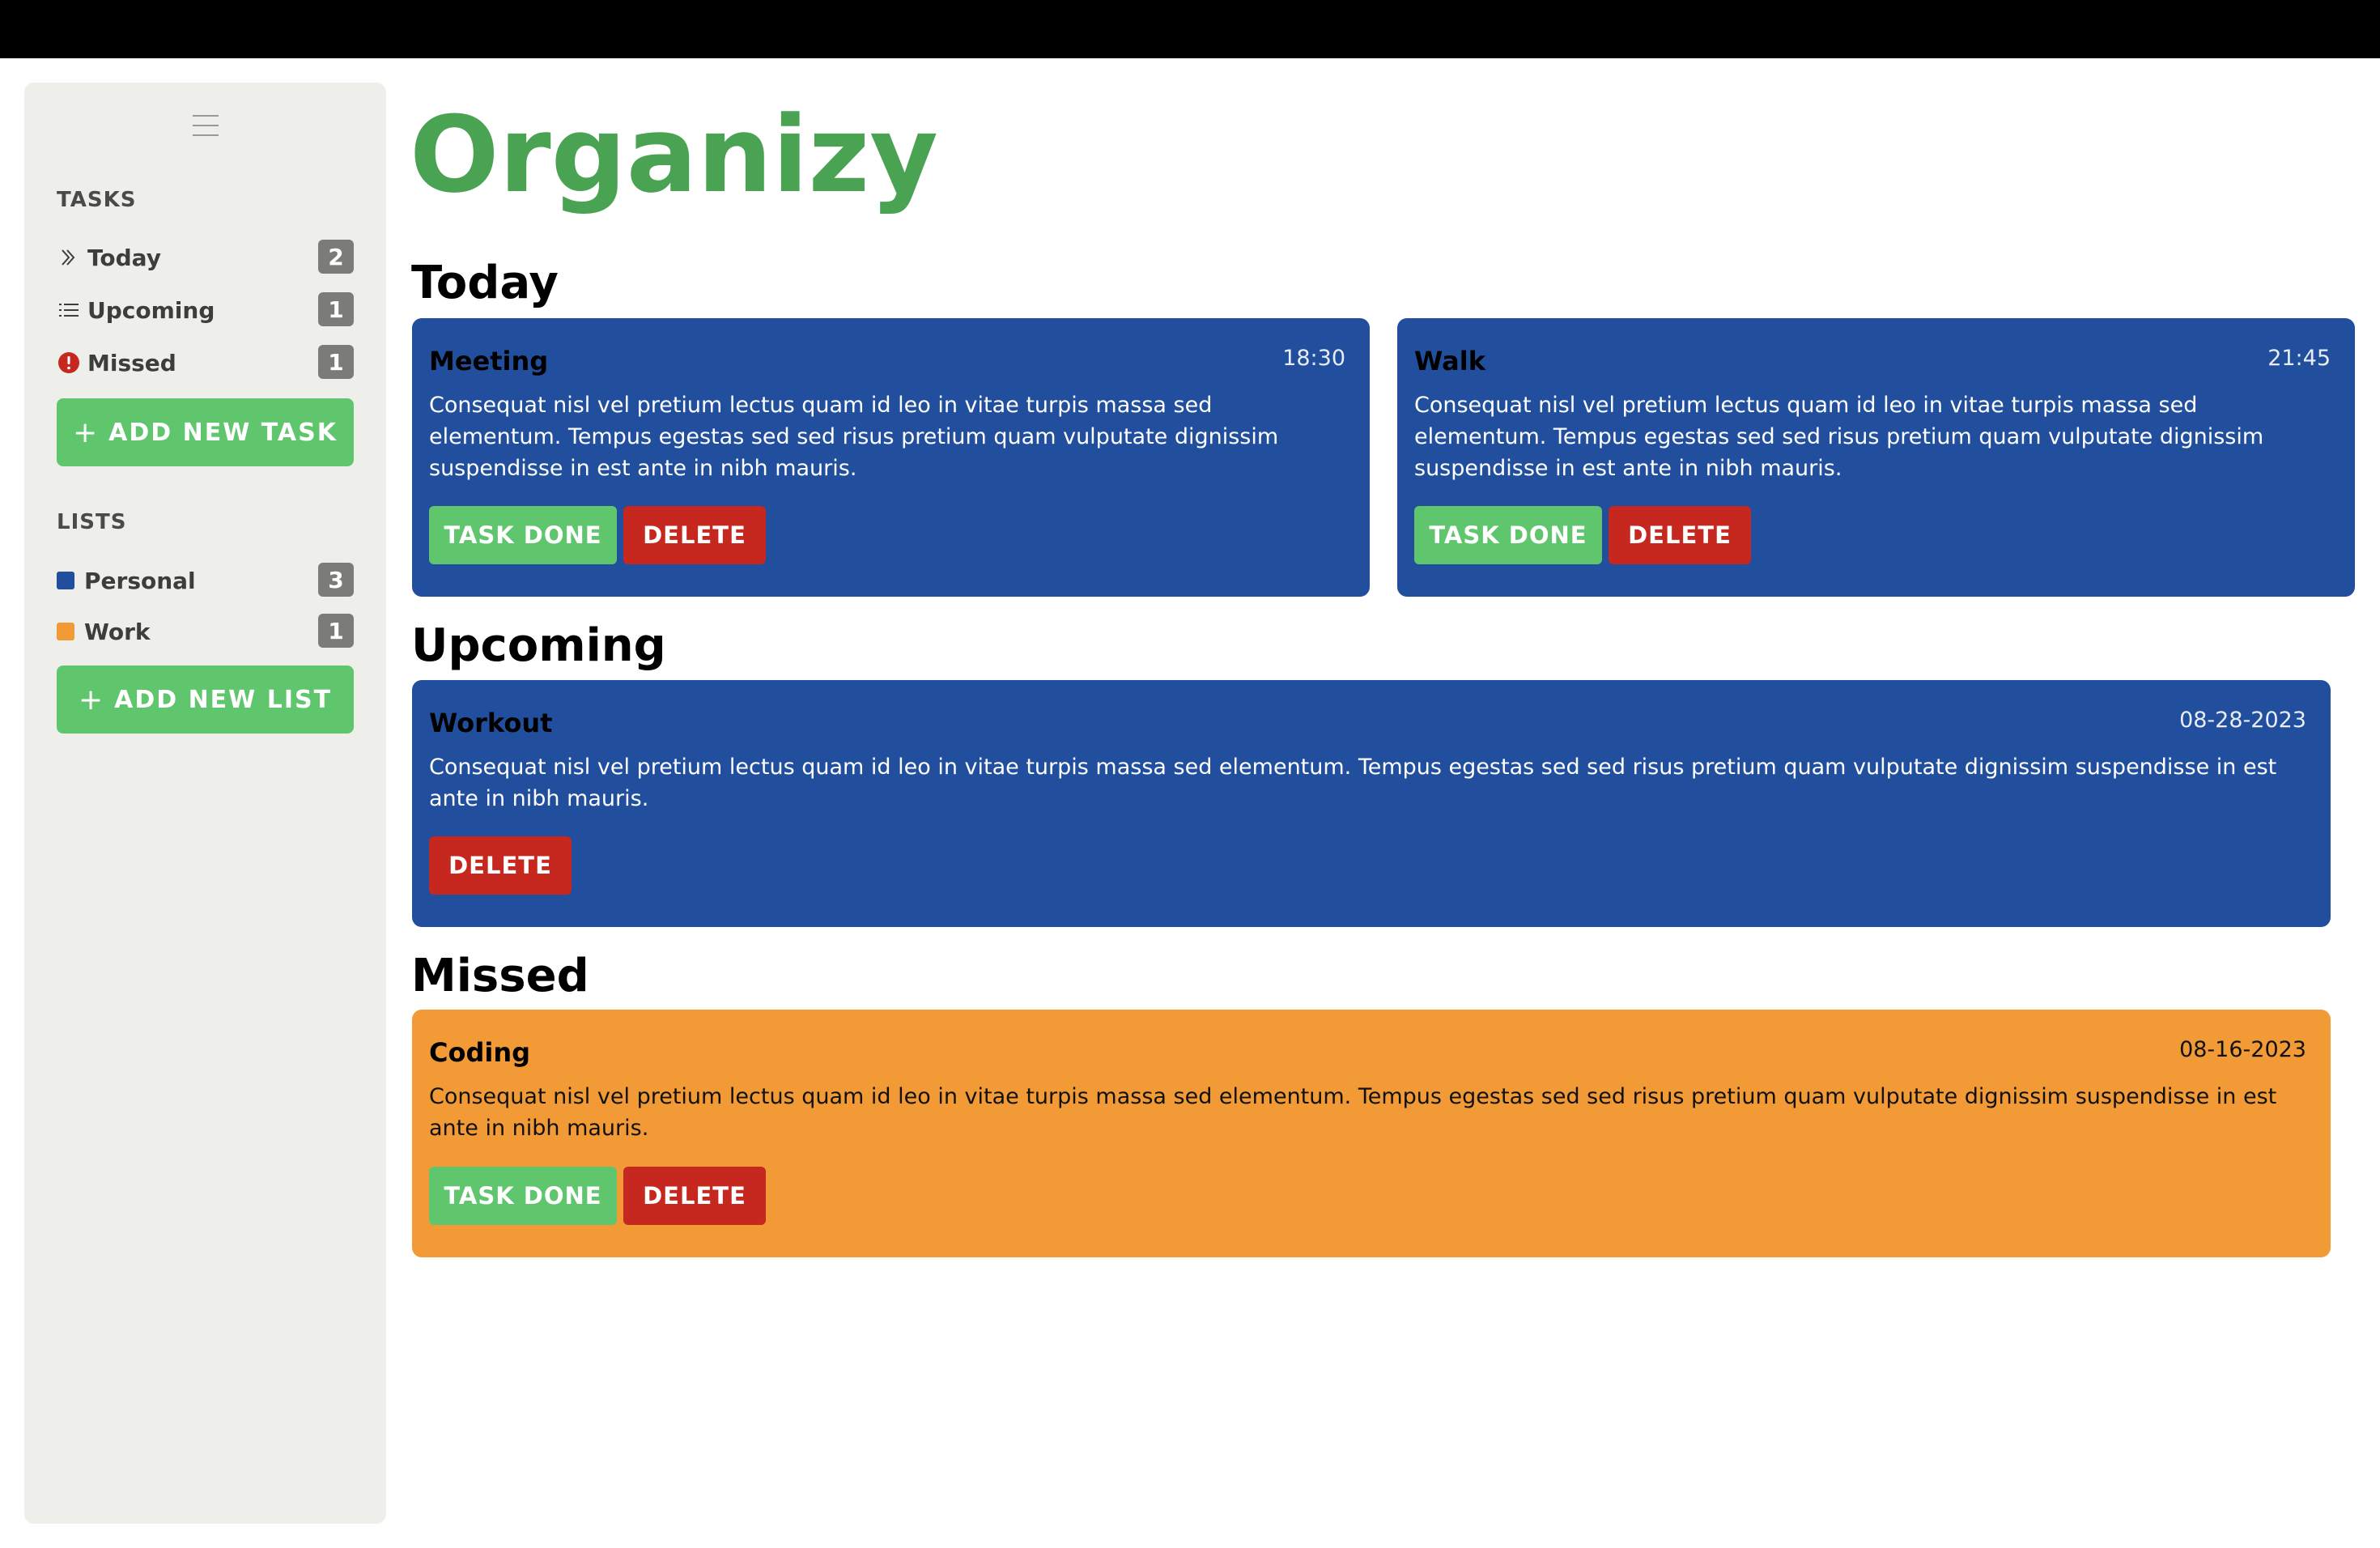 Image resolution: width=2380 pixels, height=1548 pixels. What do you see at coordinates (131, 362) in the screenshot?
I see `sidebar-item-label: Missed` at bounding box center [131, 362].